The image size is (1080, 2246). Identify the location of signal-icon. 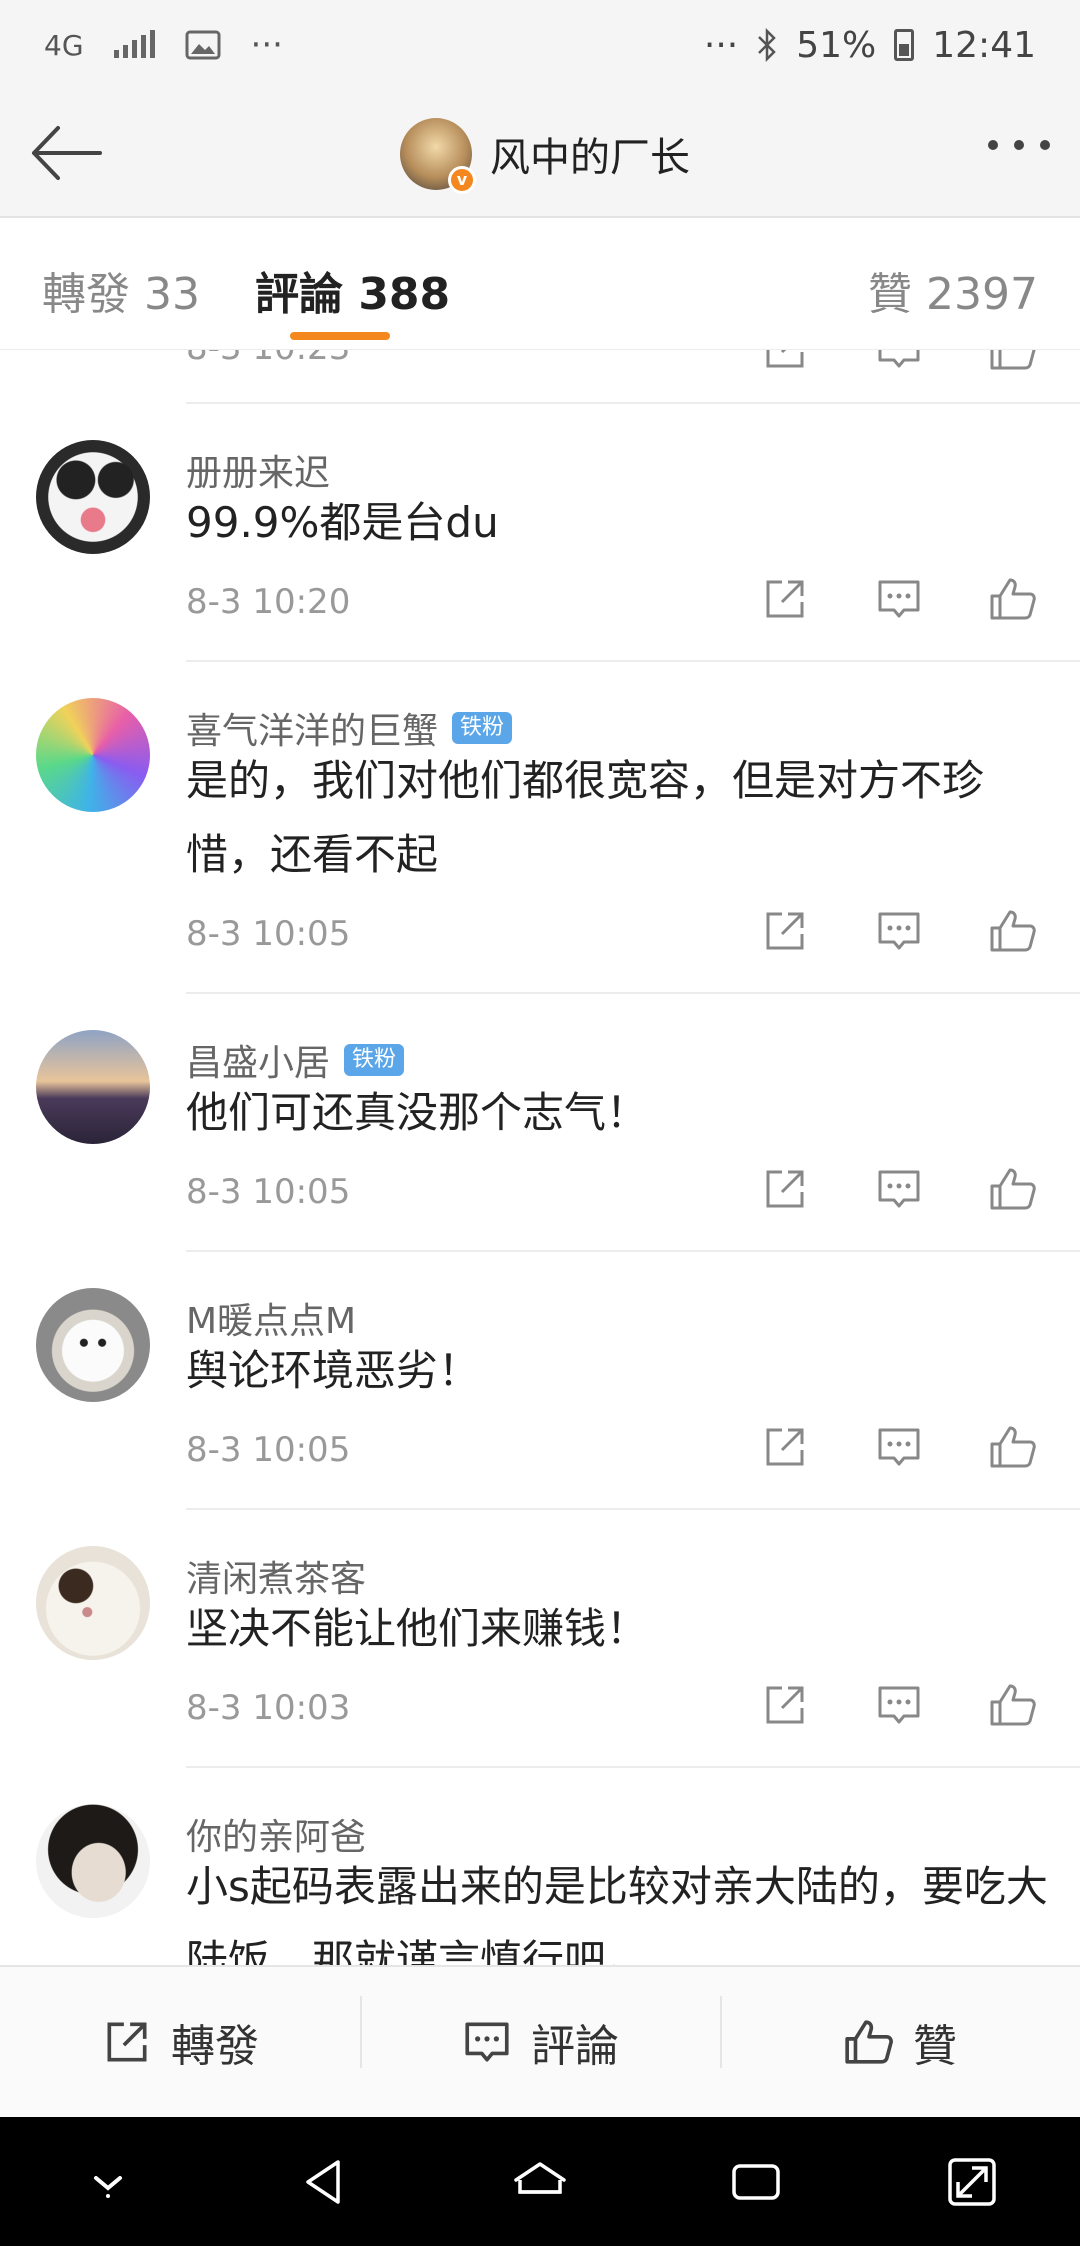
(134, 44).